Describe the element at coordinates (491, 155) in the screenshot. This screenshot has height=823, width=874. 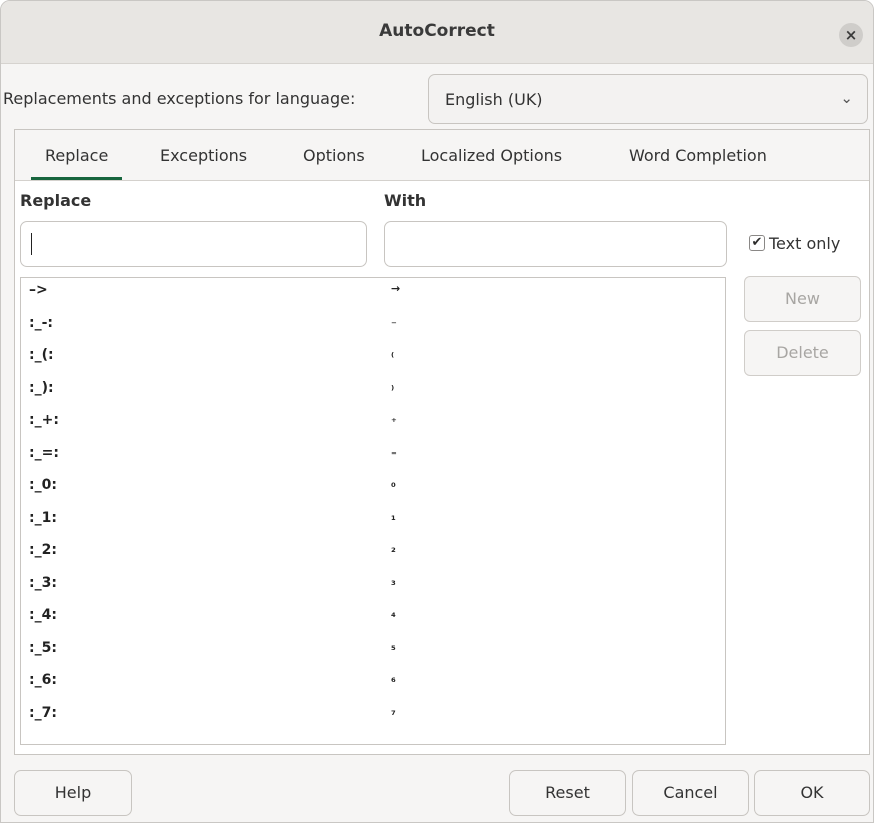
I see `tab-localized-options: Localized Options` at that location.